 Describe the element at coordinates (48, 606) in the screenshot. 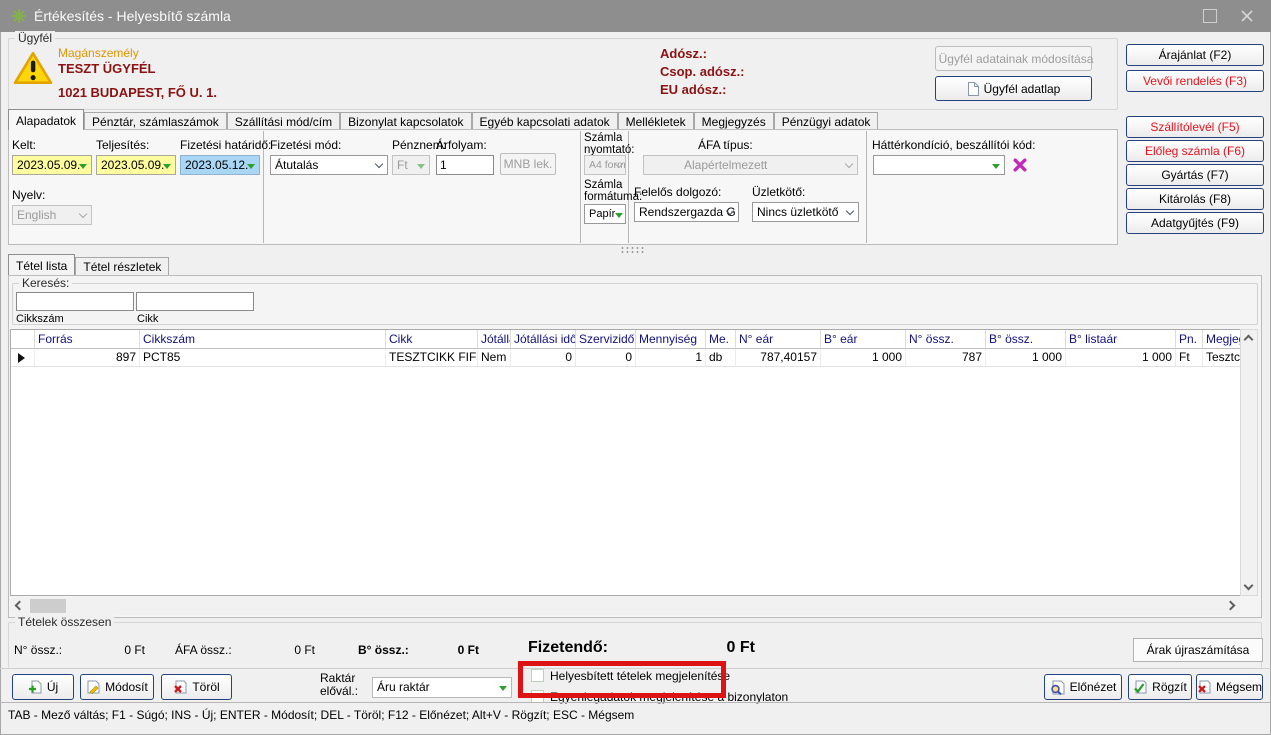

I see `scrollbar-thumb` at that location.